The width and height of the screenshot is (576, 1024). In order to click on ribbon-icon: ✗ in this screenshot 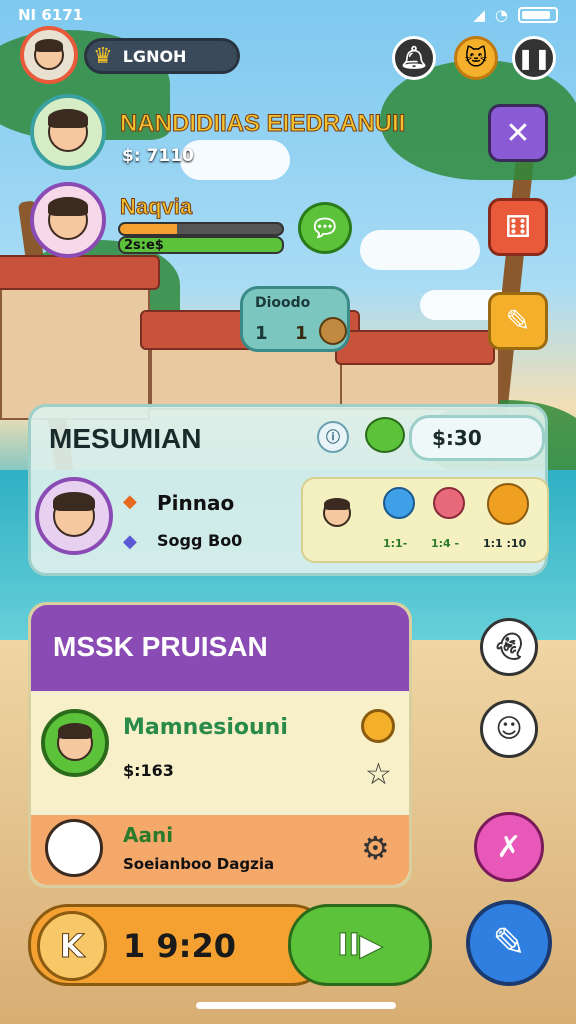, I will do `click(509, 847)`.